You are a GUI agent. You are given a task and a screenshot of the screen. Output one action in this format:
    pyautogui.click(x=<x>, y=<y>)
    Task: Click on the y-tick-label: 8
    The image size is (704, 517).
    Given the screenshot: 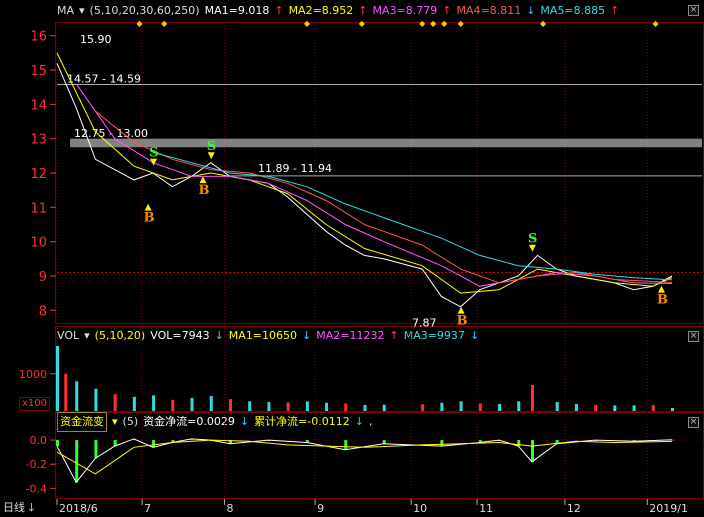 What is the action you would take?
    pyautogui.click(x=43, y=311)
    